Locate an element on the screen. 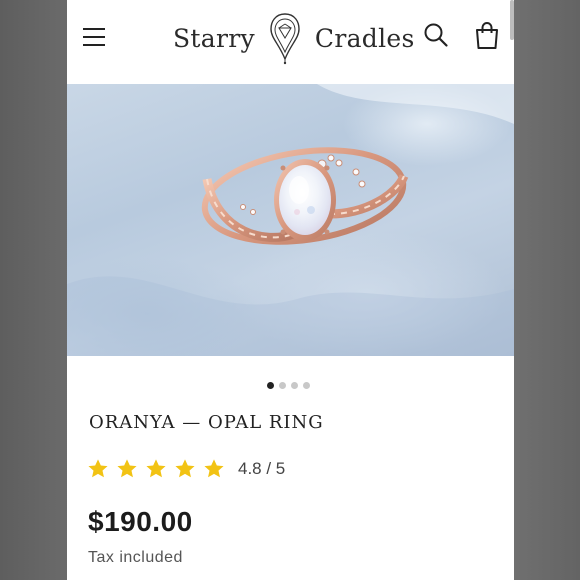 This screenshot has width=580, height=580. site-header: Starry Cradles is located at coordinates (290, 42).